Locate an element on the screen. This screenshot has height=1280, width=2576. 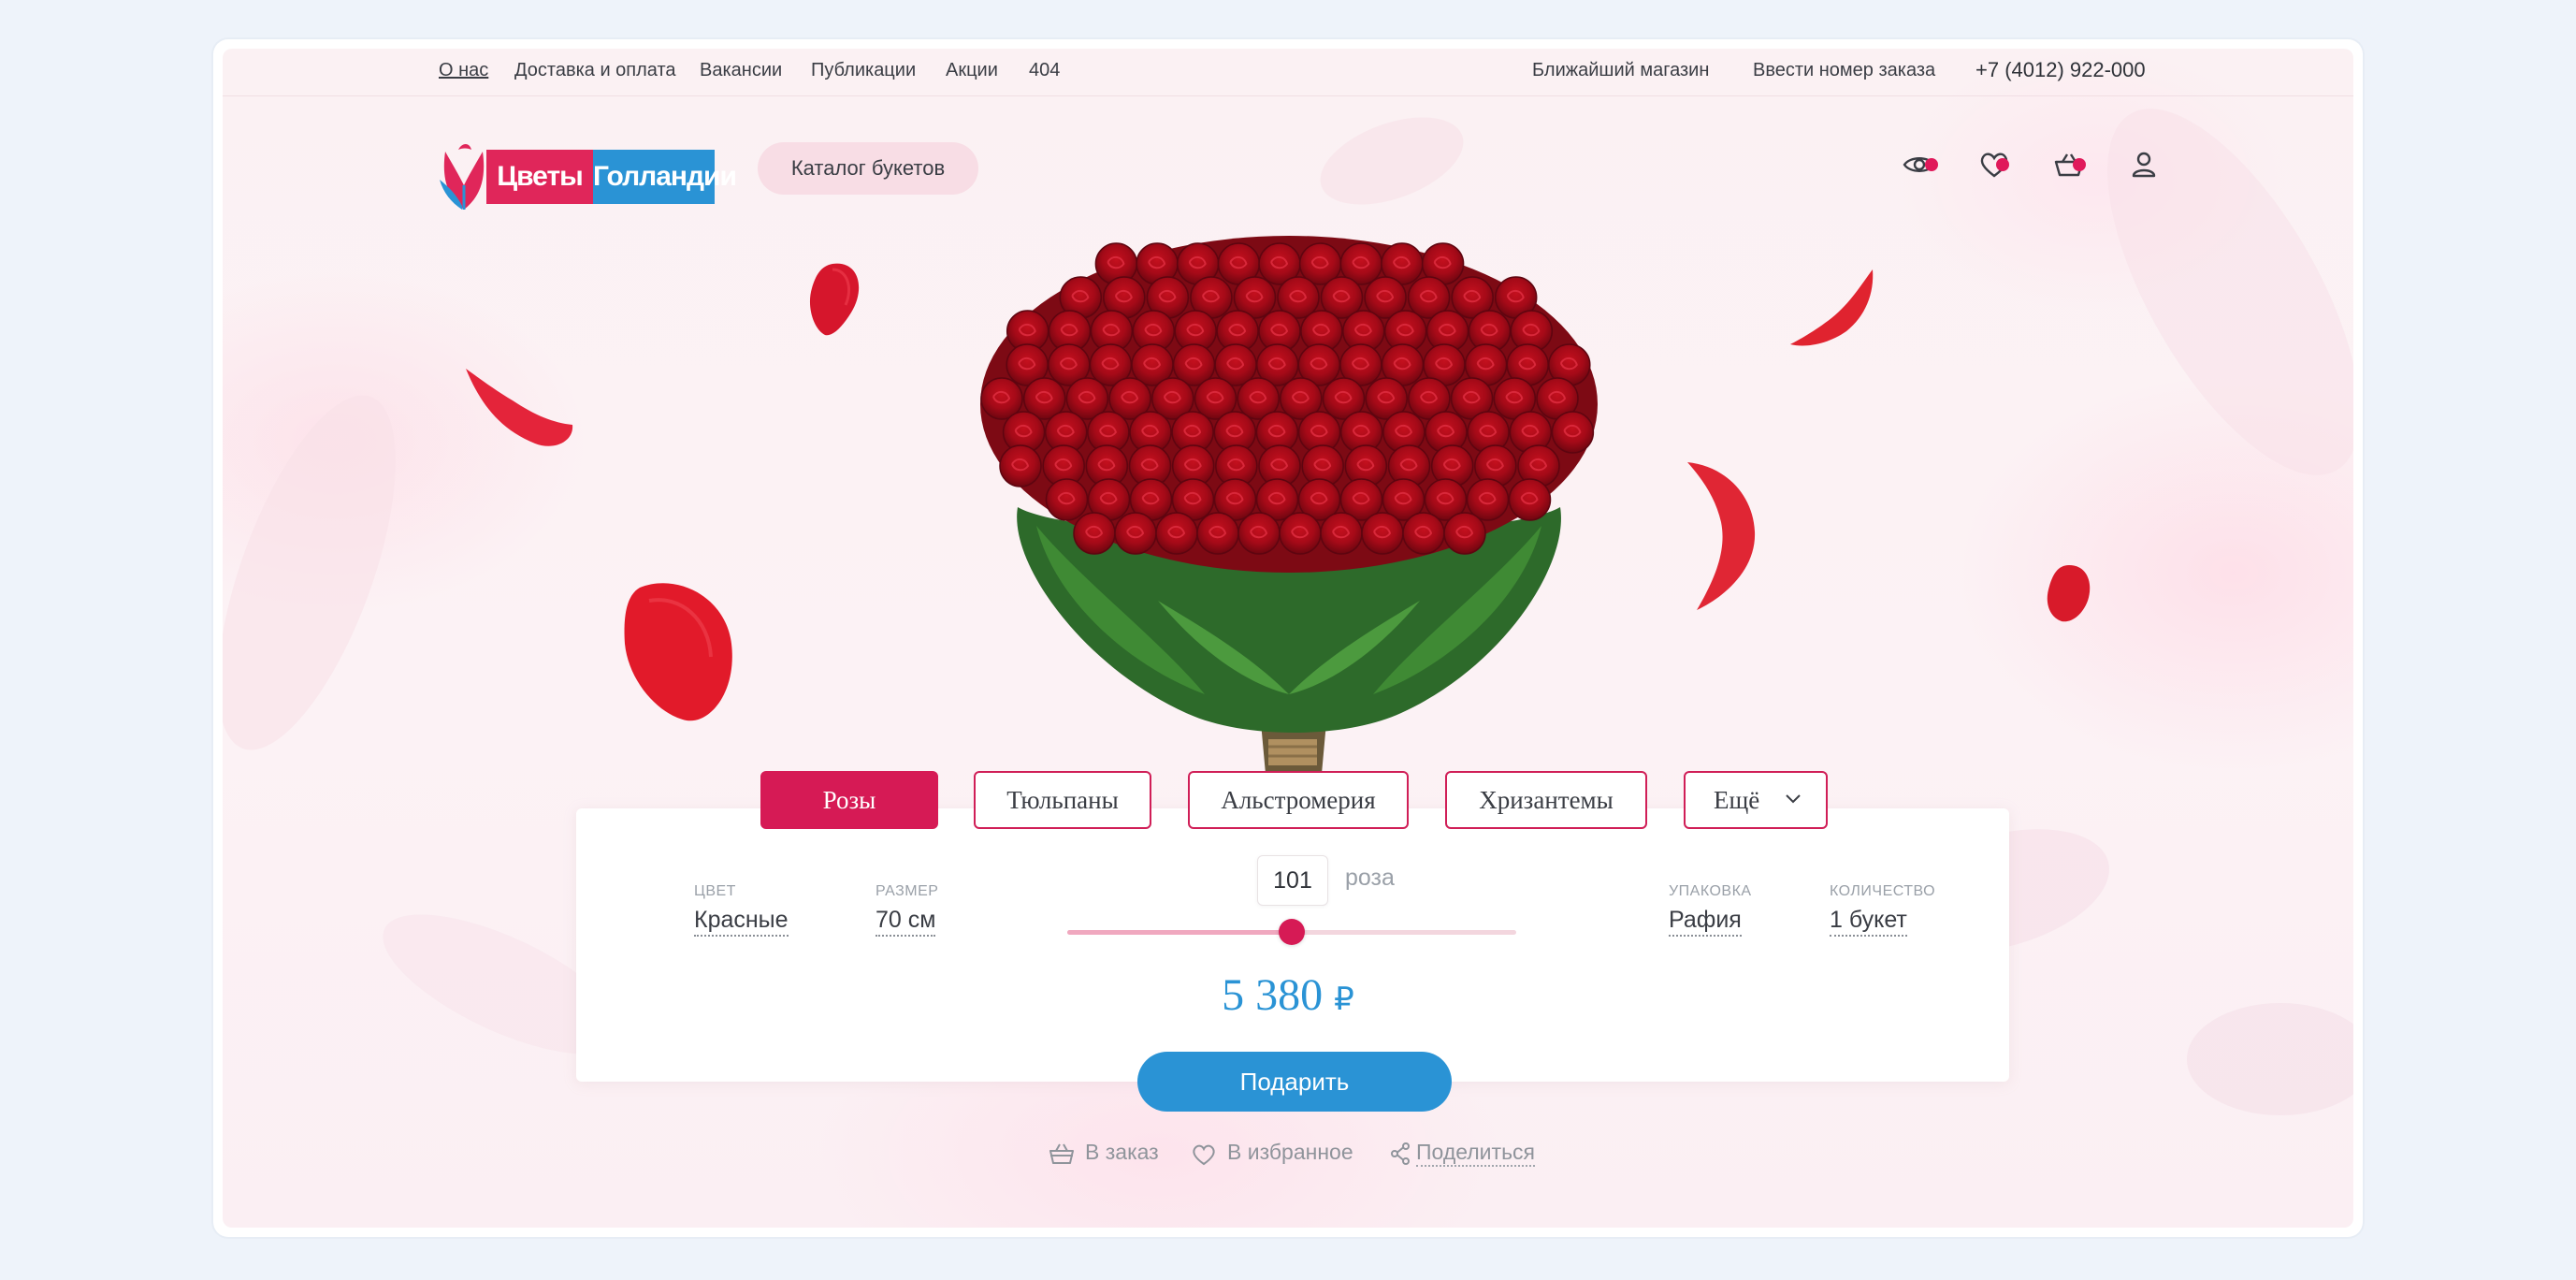
rose-bouquet-image is located at coordinates (1289, 530).